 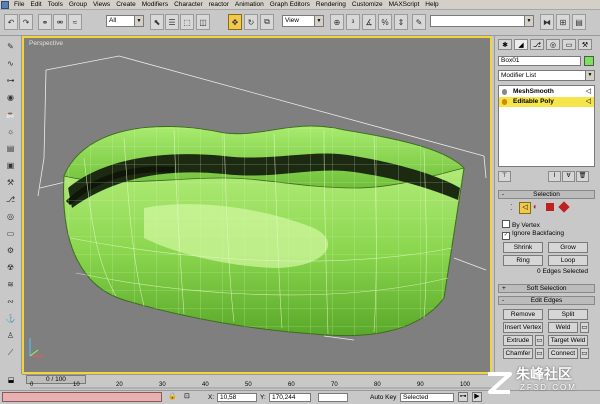 I want to click on extrude-button: Extrude, so click(x=518, y=340).